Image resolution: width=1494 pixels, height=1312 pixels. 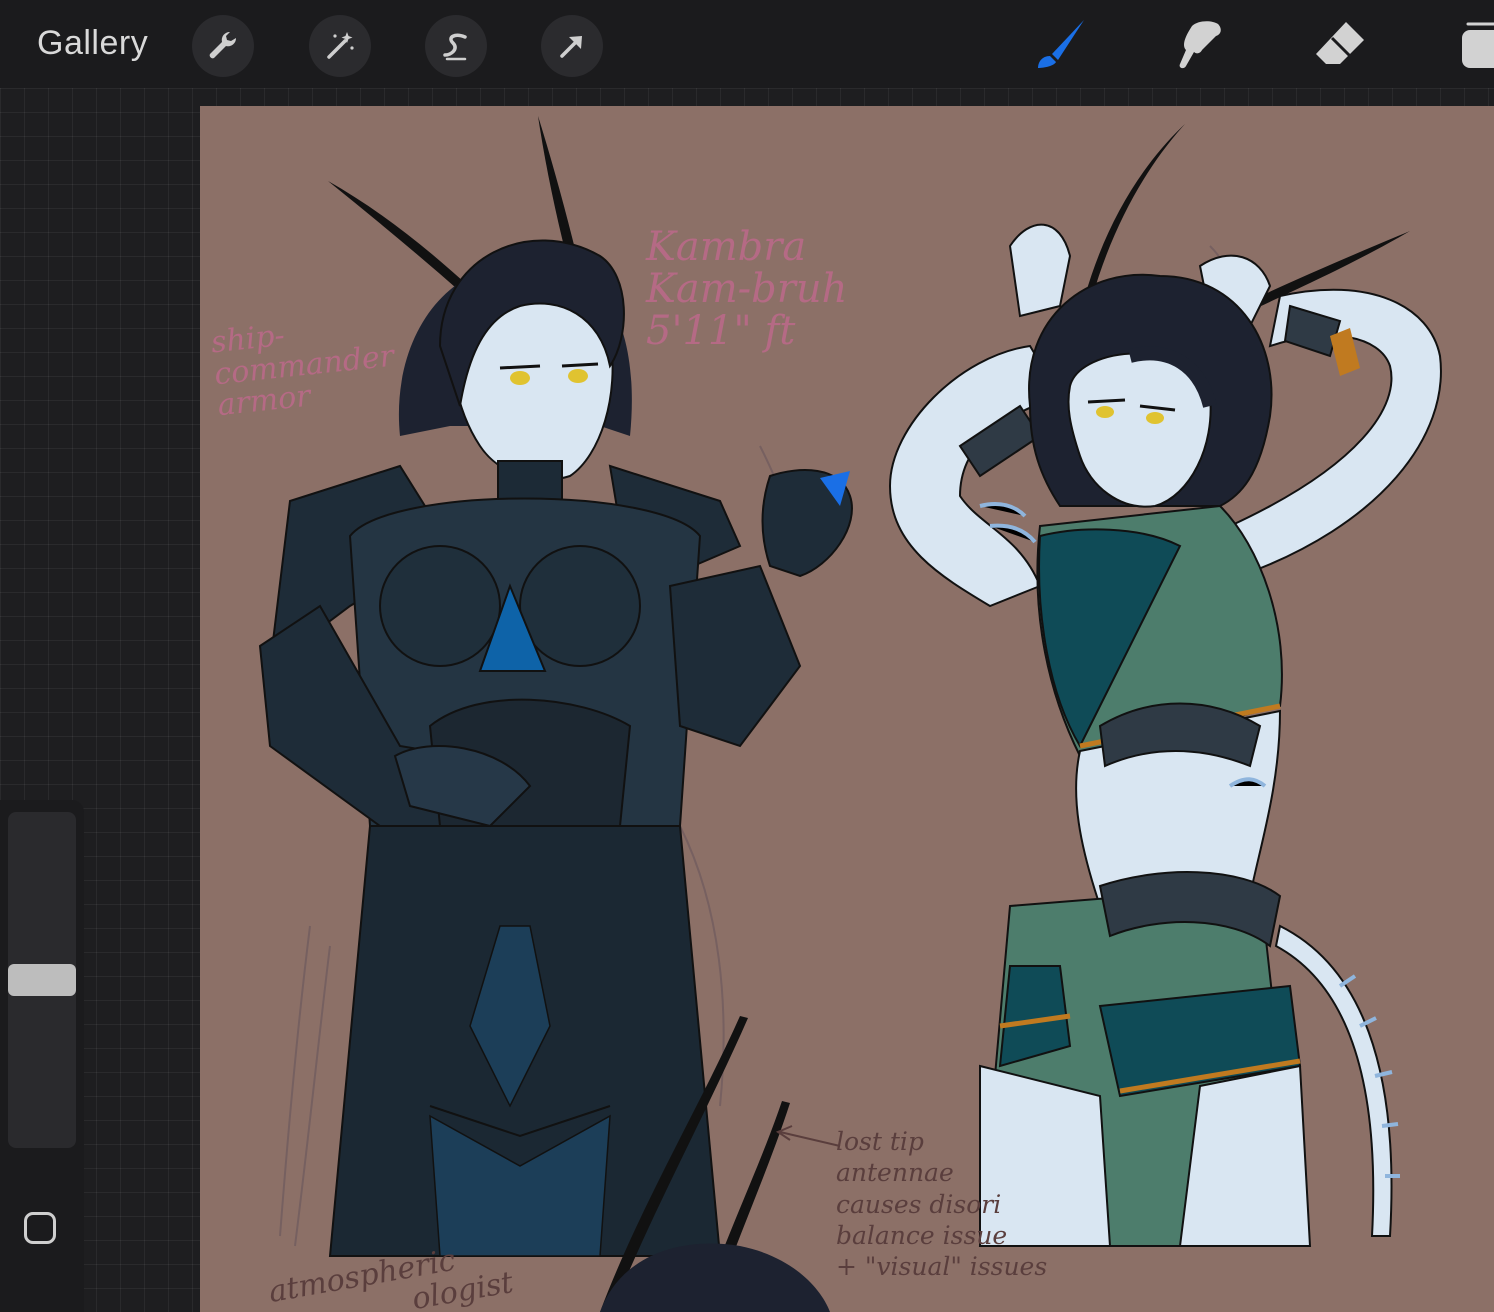 I want to click on eraser-icon, so click(x=1340, y=43).